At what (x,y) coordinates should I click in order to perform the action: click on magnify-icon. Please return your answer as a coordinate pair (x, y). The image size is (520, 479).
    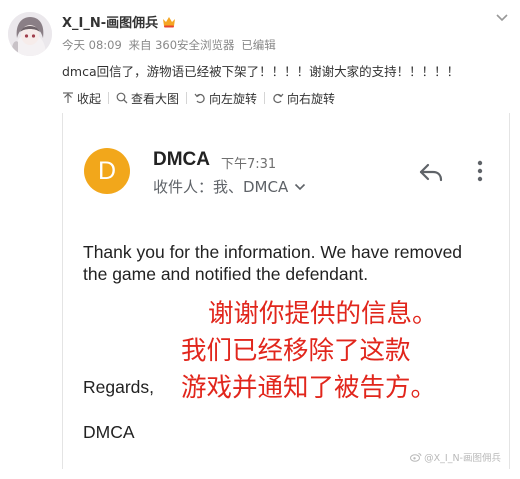
    Looking at the image, I should click on (122, 98).